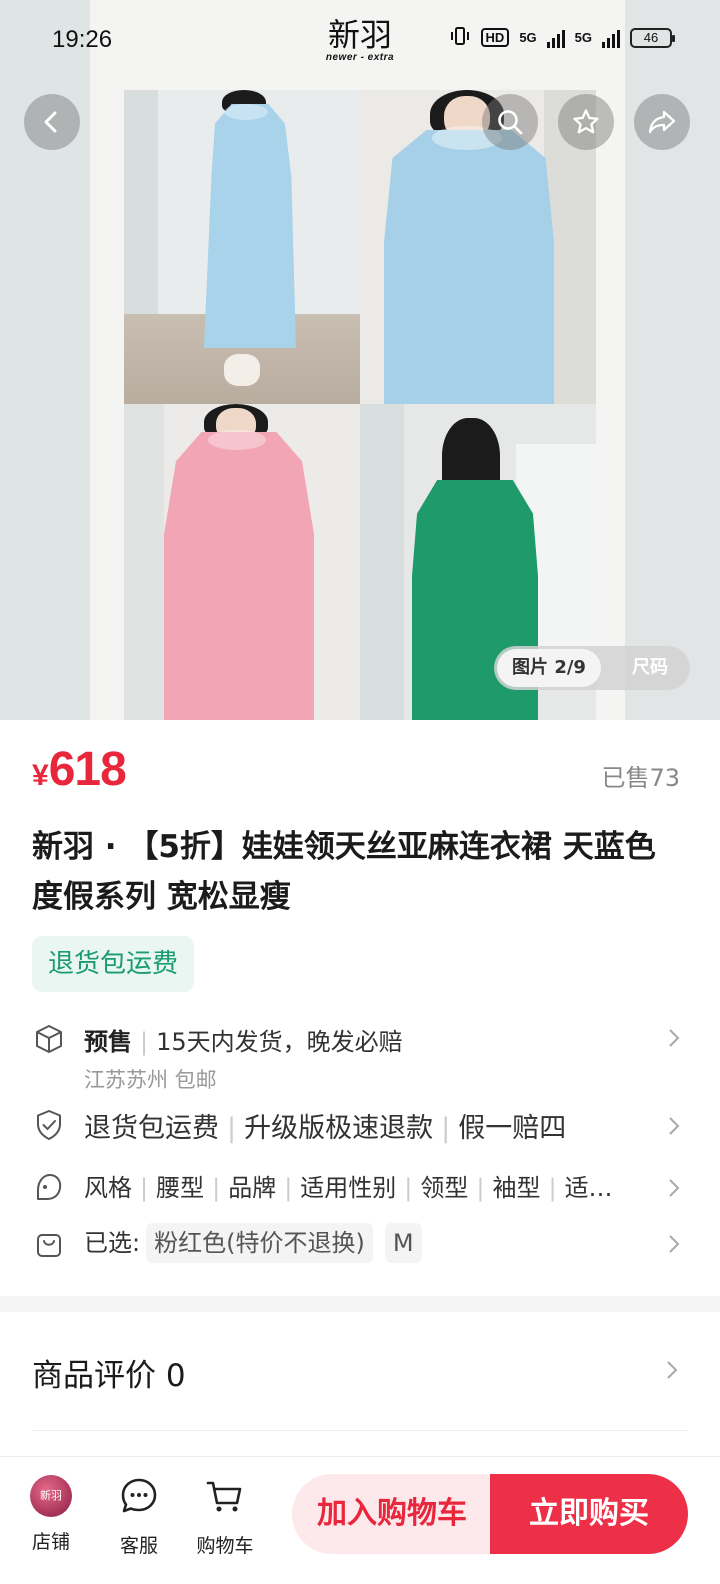  I want to click on tag-icon, so click(49, 1187).